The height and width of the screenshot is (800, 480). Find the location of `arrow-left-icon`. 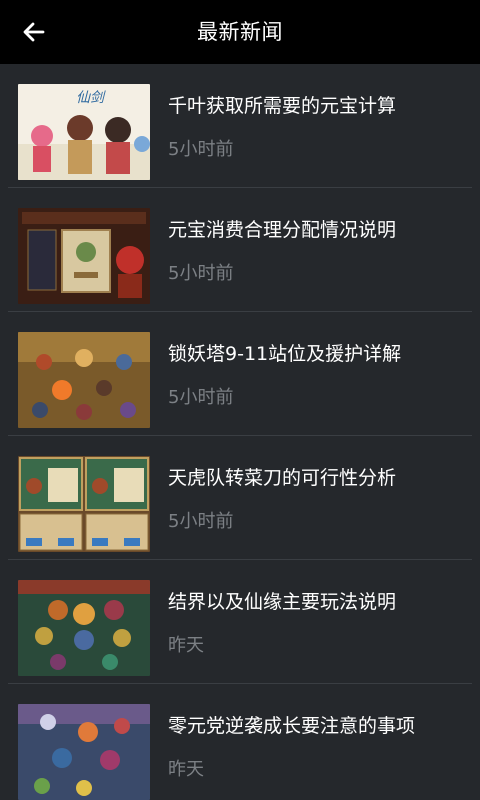

arrow-left-icon is located at coordinates (34, 32).